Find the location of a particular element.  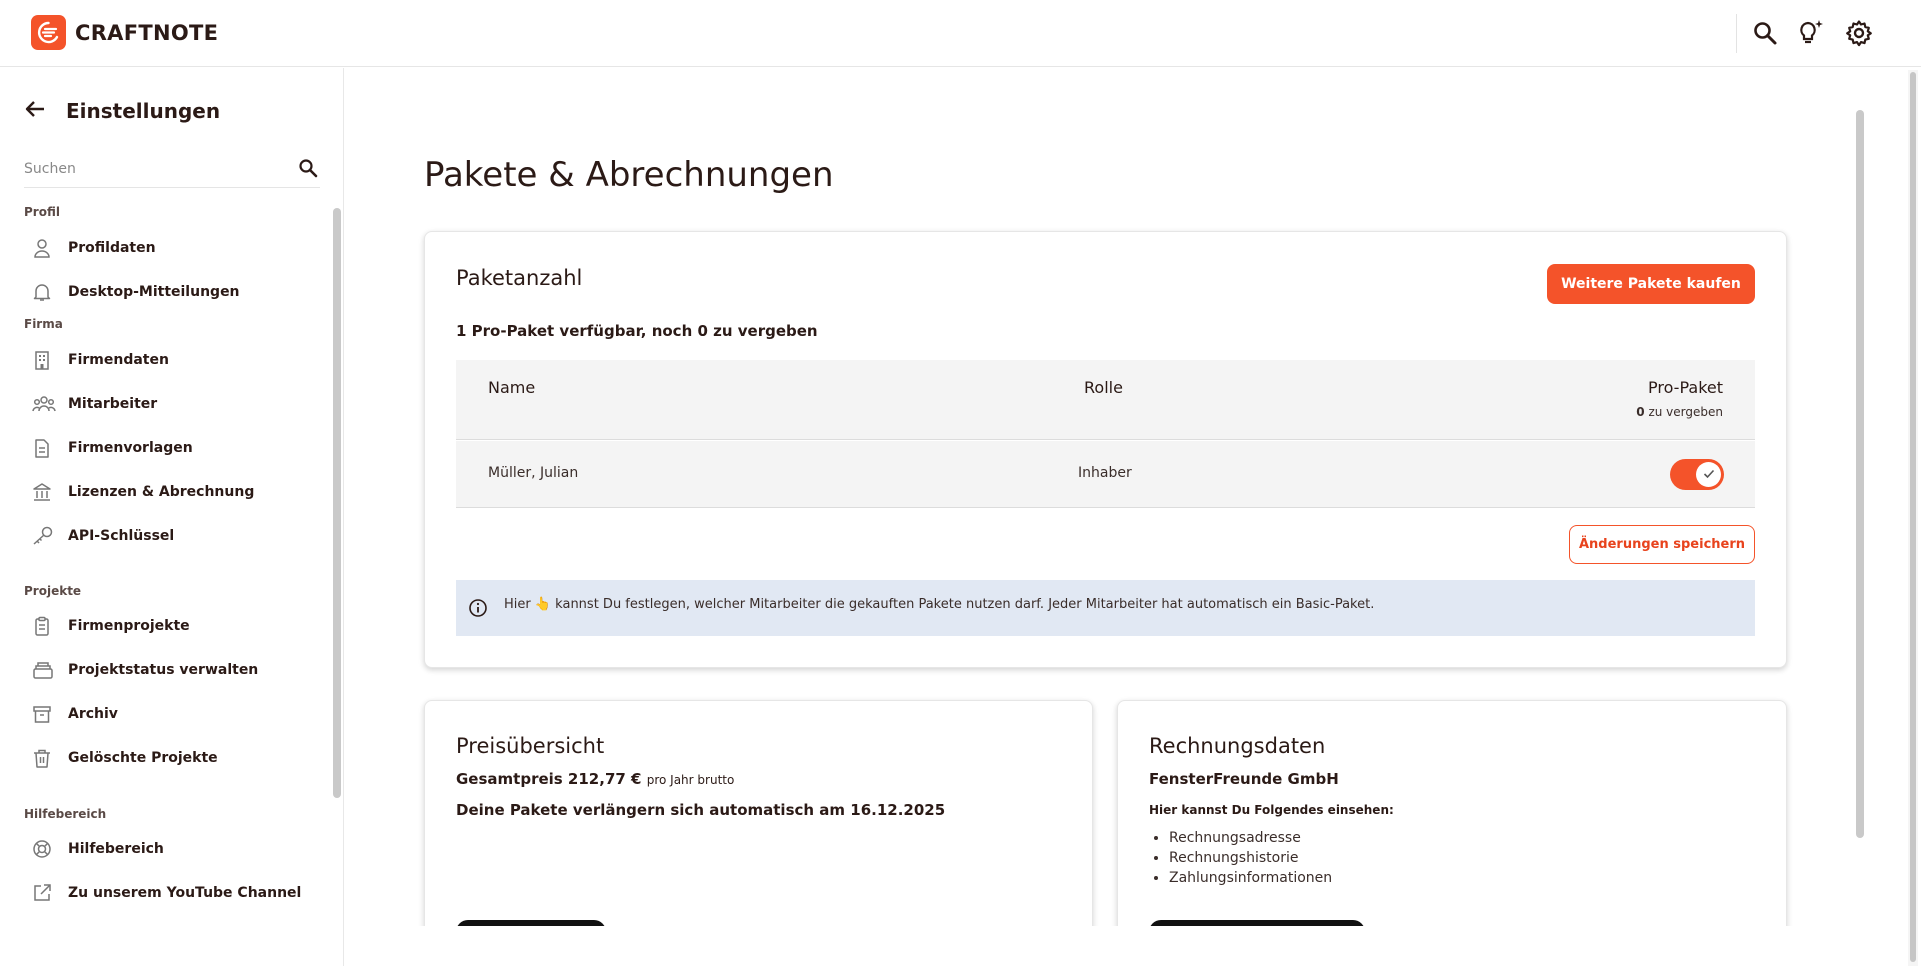

sidebar-item-label: Projektstatus verwalten is located at coordinates (163, 670).